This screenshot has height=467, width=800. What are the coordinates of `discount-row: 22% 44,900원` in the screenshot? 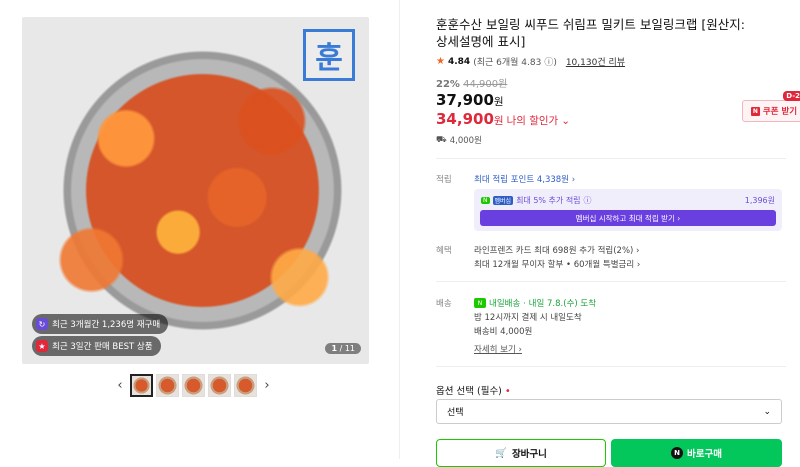 It's located at (471, 82).